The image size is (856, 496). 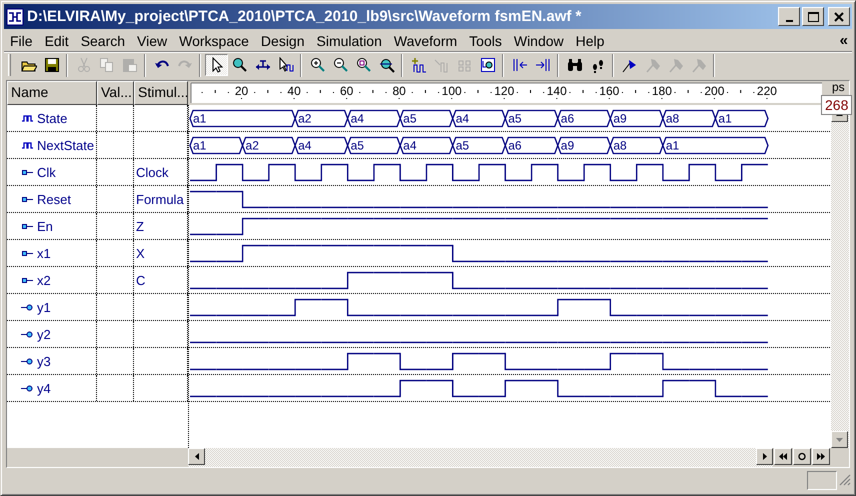 I want to click on stimulus-type: Formula, so click(x=160, y=199).